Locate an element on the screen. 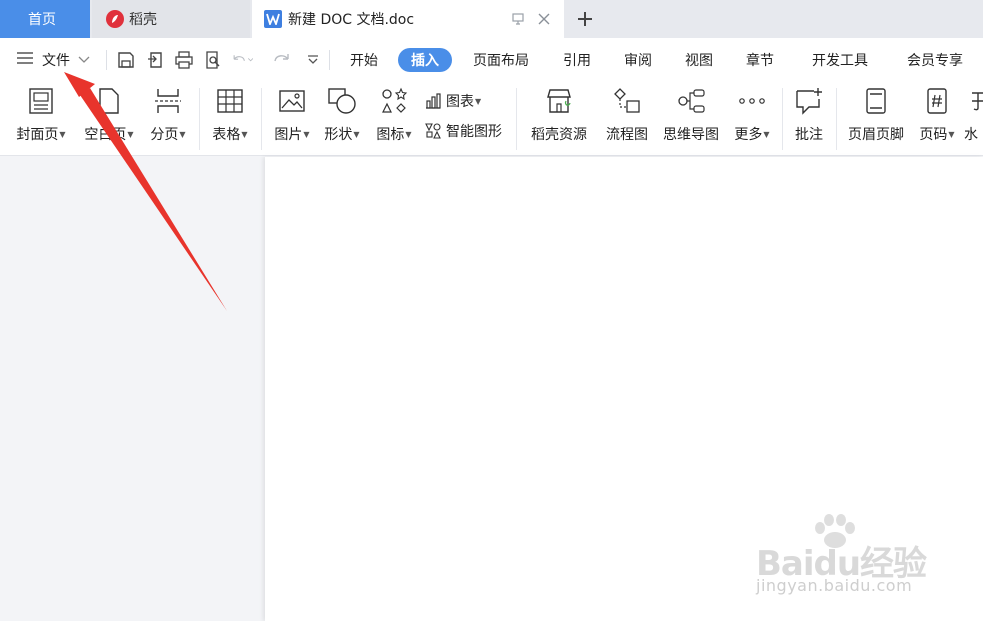 The height and width of the screenshot is (621, 983). save-icon is located at coordinates (126, 60).